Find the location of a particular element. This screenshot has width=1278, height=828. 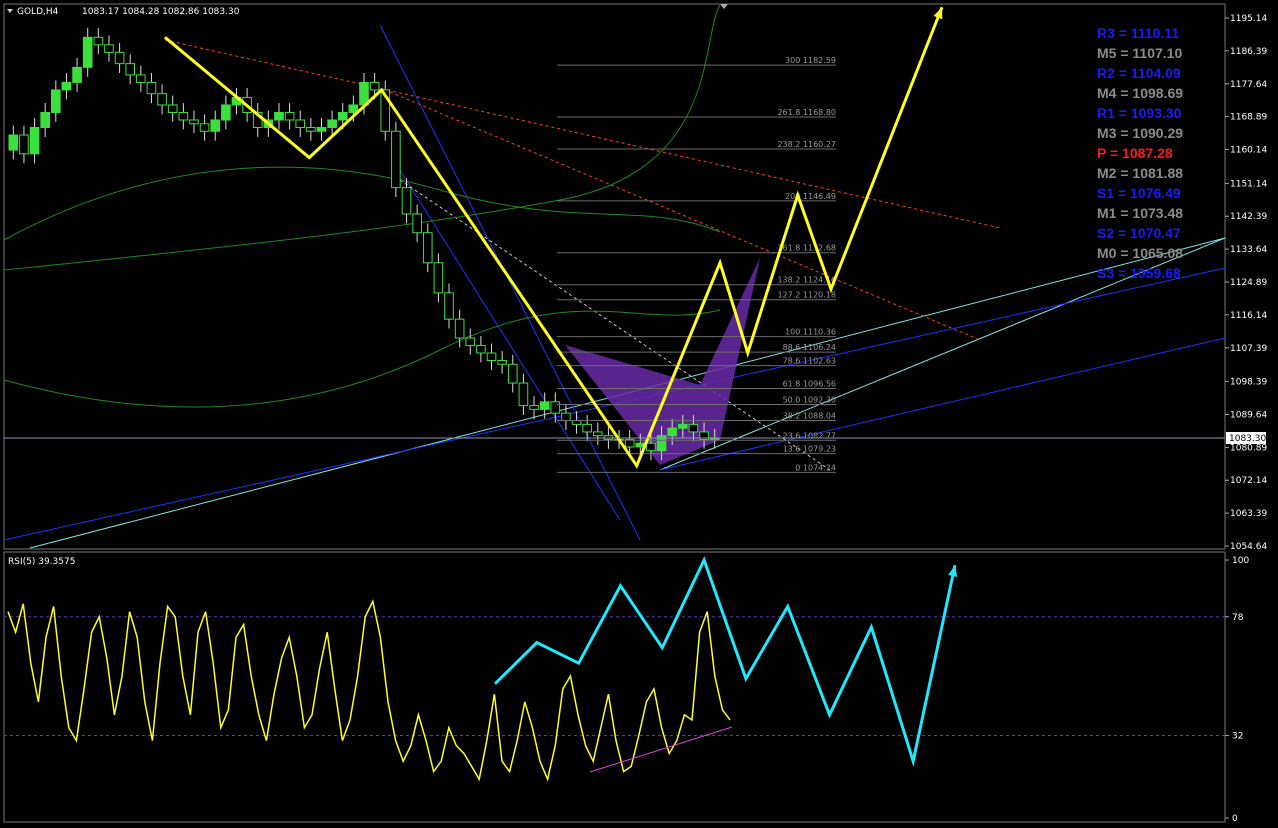

fib-level-label: 161.8 1132.68 is located at coordinates (806, 248).